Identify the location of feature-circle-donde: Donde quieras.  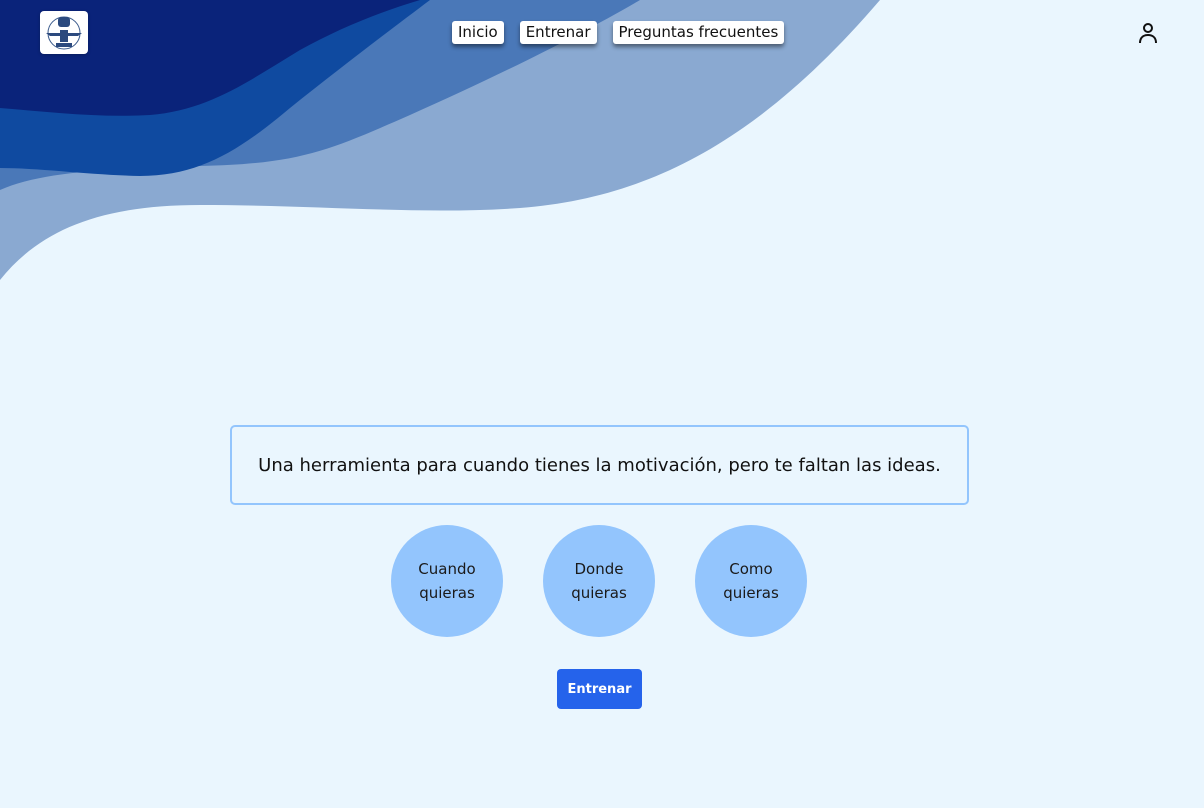
(599, 581).